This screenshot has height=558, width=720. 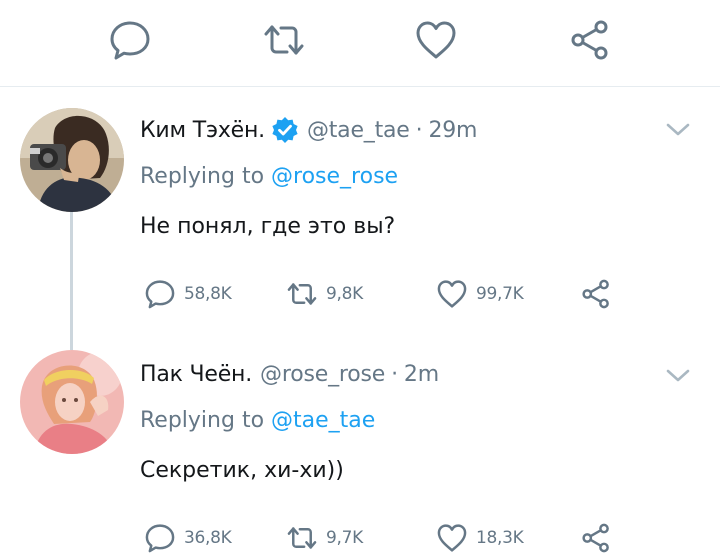 I want to click on like-button: 18,3K, so click(x=480, y=538).